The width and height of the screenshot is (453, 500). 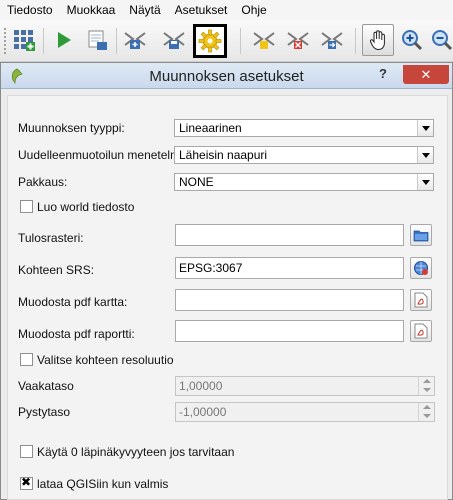 I want to click on pdf-map-button, so click(x=421, y=300).